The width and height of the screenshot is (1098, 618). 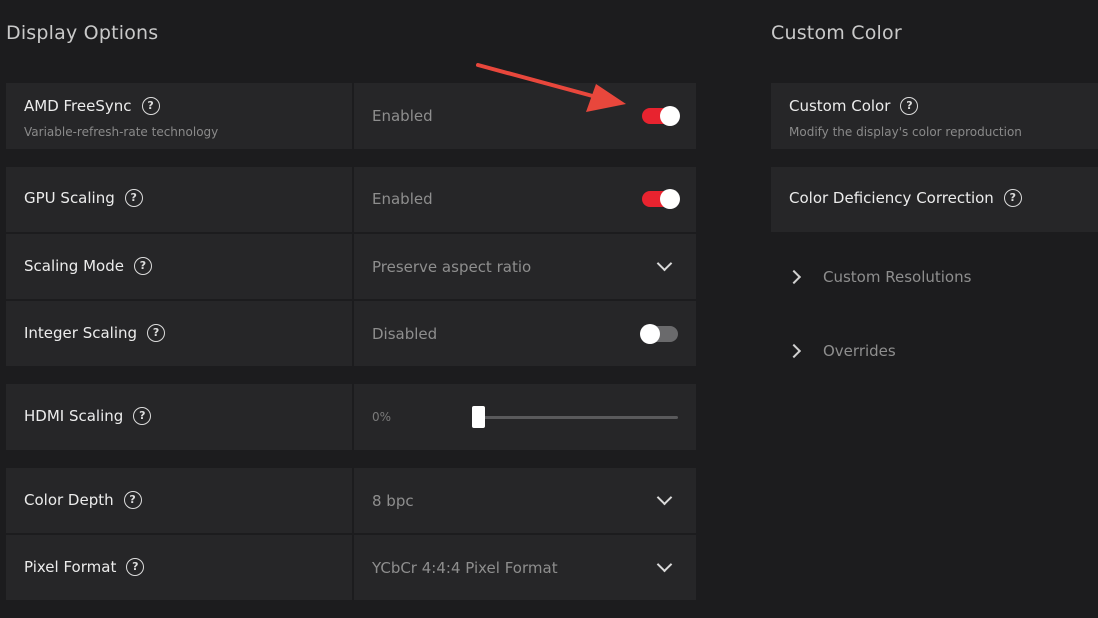 I want to click on color-depth-value: 8 bpc, so click(x=393, y=501).